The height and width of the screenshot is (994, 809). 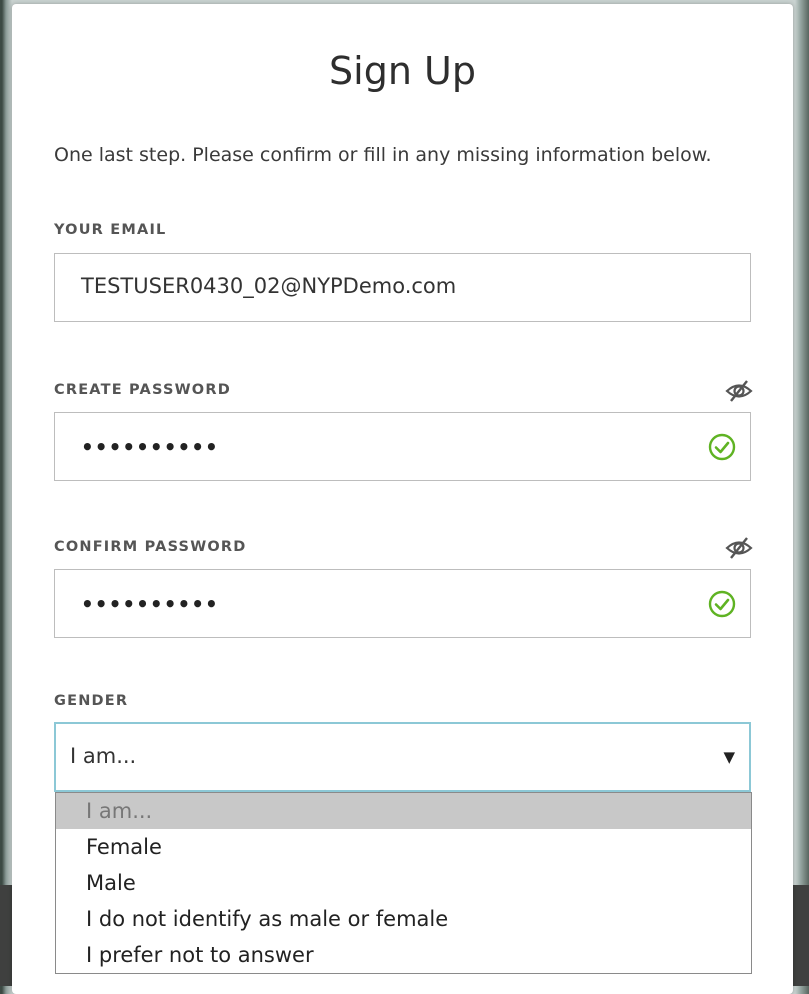 I want to click on confirm-password-label: CONFIRM PASSWORD, so click(x=150, y=547).